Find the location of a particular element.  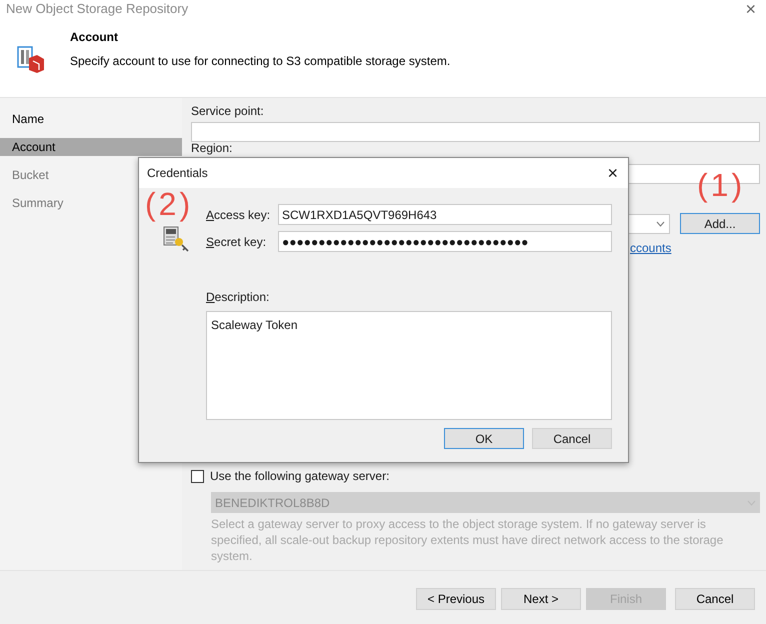

page-title: Account is located at coordinates (94, 37).